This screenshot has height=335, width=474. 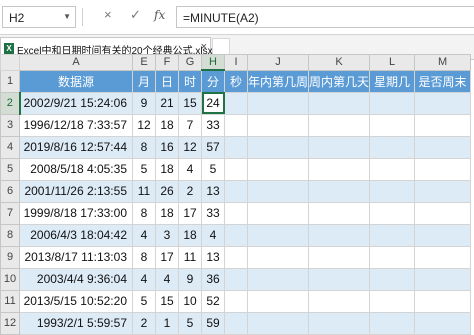 What do you see at coordinates (190, 62) in the screenshot?
I see `column-header-g: G` at bounding box center [190, 62].